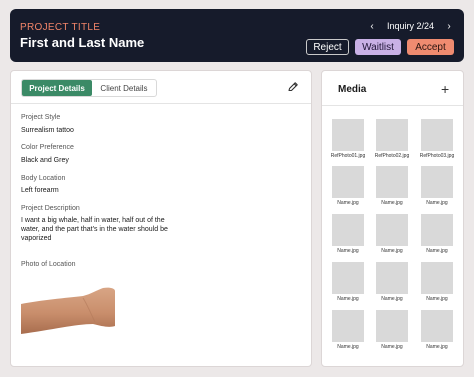  What do you see at coordinates (352, 89) in the screenshot?
I see `media-title: Media` at bounding box center [352, 89].